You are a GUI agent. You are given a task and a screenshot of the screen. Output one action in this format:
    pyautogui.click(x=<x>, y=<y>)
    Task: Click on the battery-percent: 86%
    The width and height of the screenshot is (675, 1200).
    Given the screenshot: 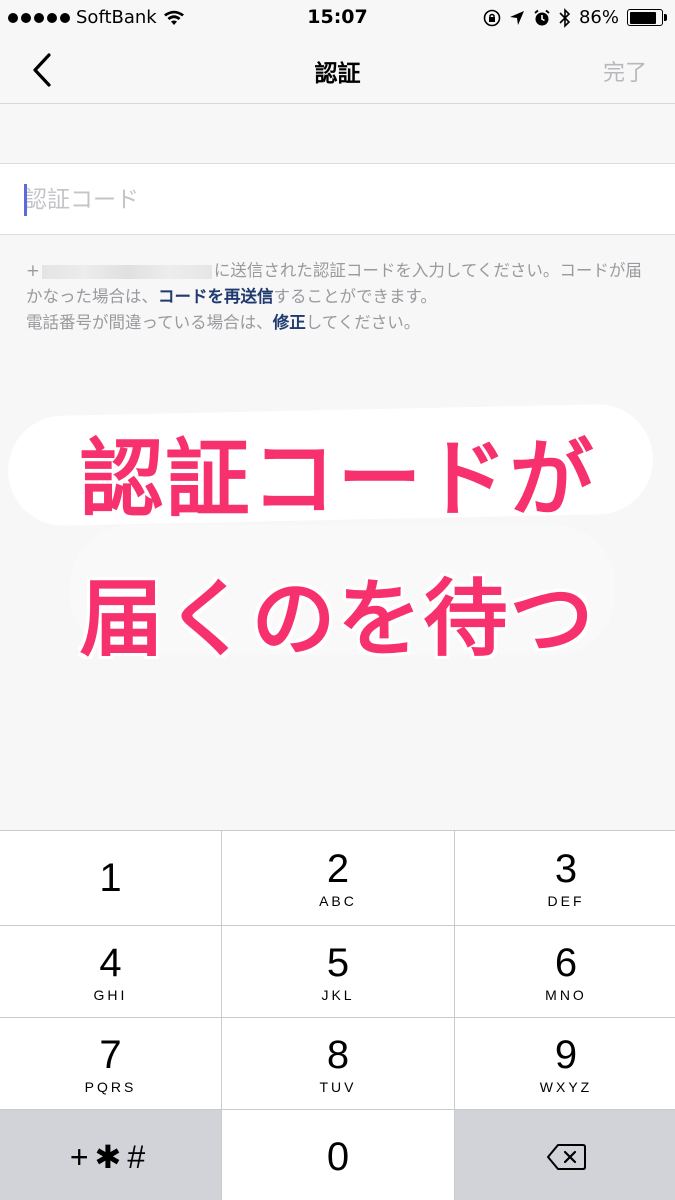 What is the action you would take?
    pyautogui.click(x=598, y=17)
    